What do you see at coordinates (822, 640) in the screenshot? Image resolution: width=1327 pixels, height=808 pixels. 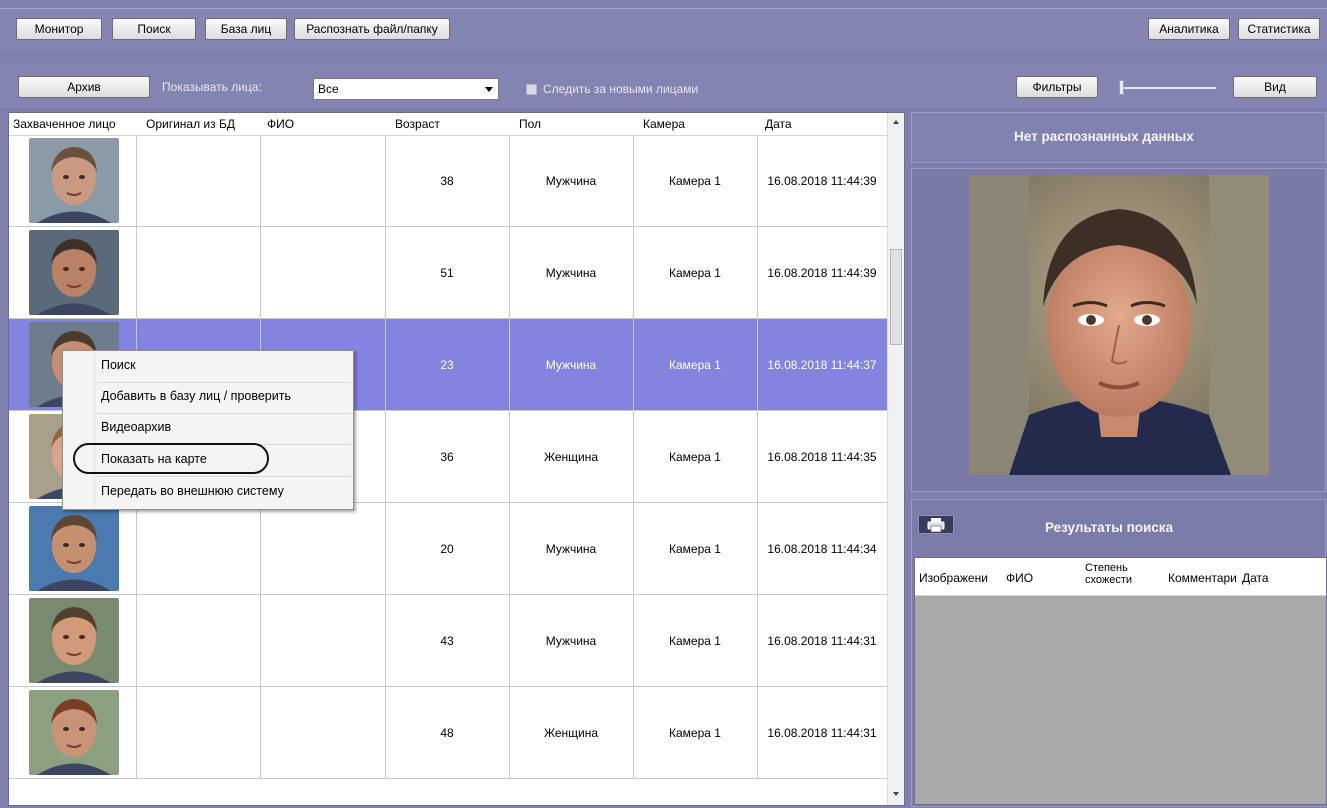 I see `date-cell: 16.08.2018 11:44:31` at bounding box center [822, 640].